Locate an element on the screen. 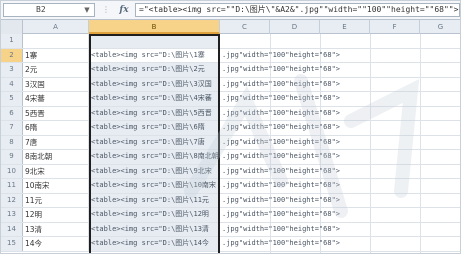  column-header-row: A B C D E F G is located at coordinates (230, 27).